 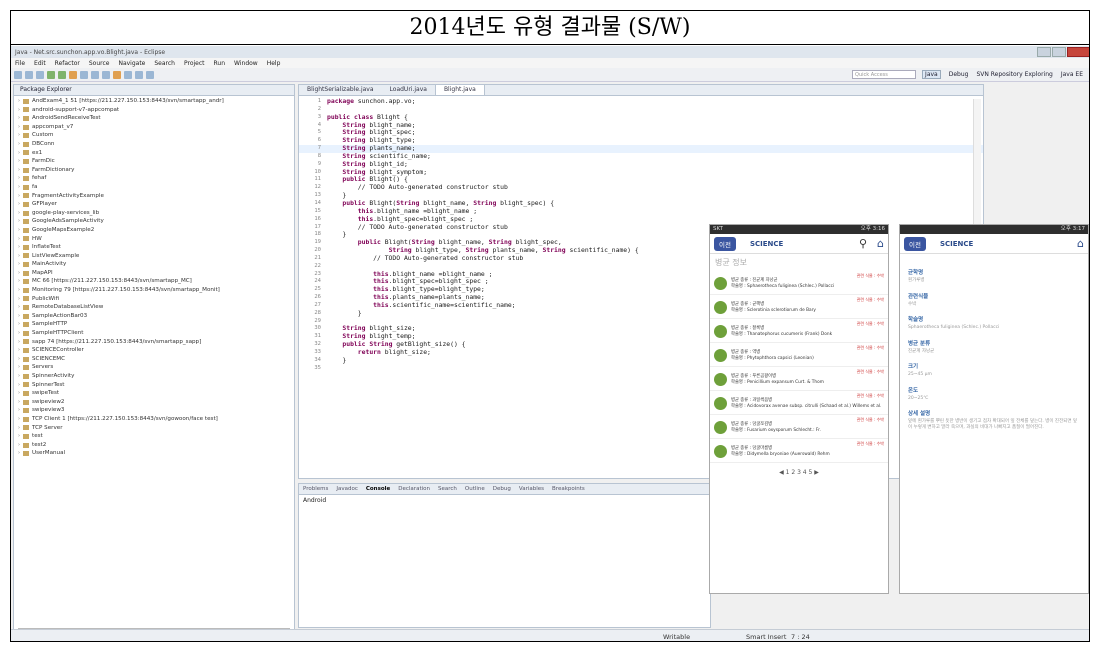 What do you see at coordinates (959, 74) in the screenshot?
I see `perspective-debug: Debug` at bounding box center [959, 74].